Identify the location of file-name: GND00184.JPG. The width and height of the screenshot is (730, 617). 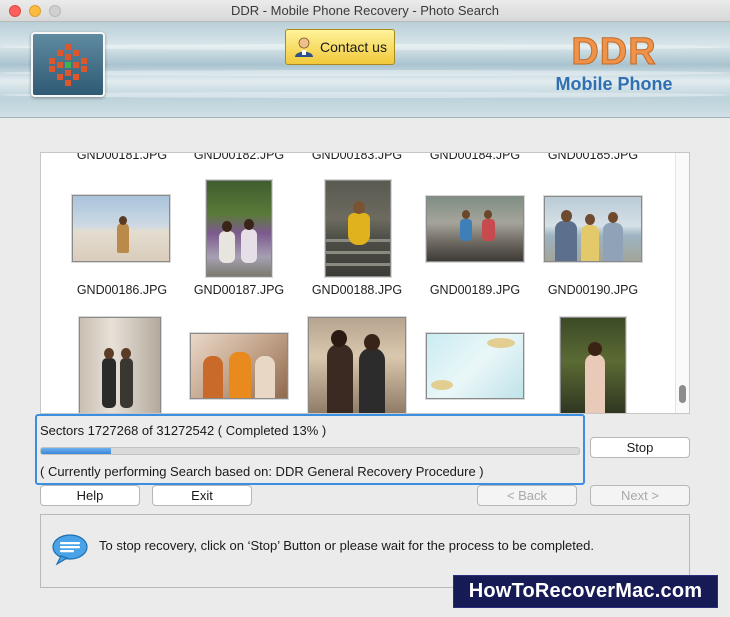
(475, 157).